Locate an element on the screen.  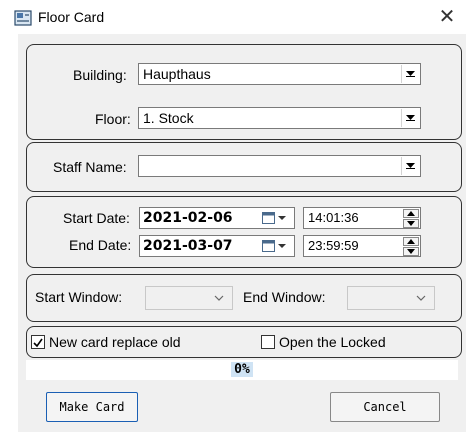
floor-dropdown-button is located at coordinates (410, 118).